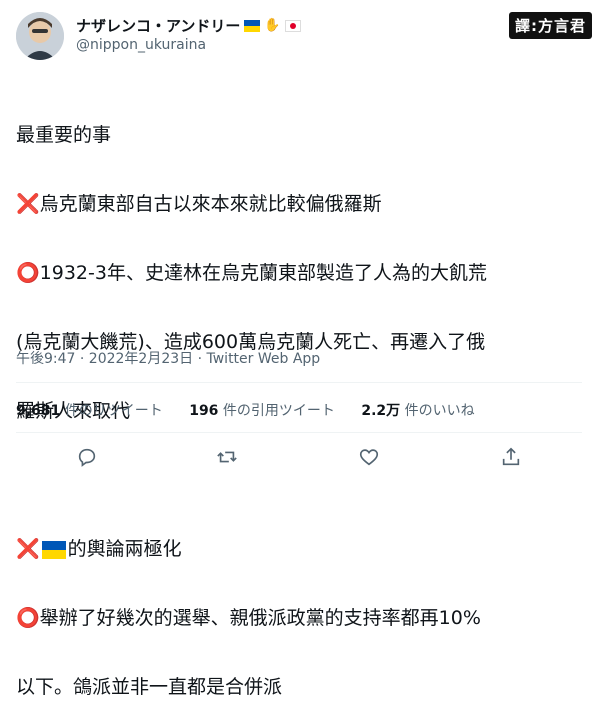 Image resolution: width=598 pixels, height=722 pixels. I want to click on likes-count: 2.2万, so click(381, 411).